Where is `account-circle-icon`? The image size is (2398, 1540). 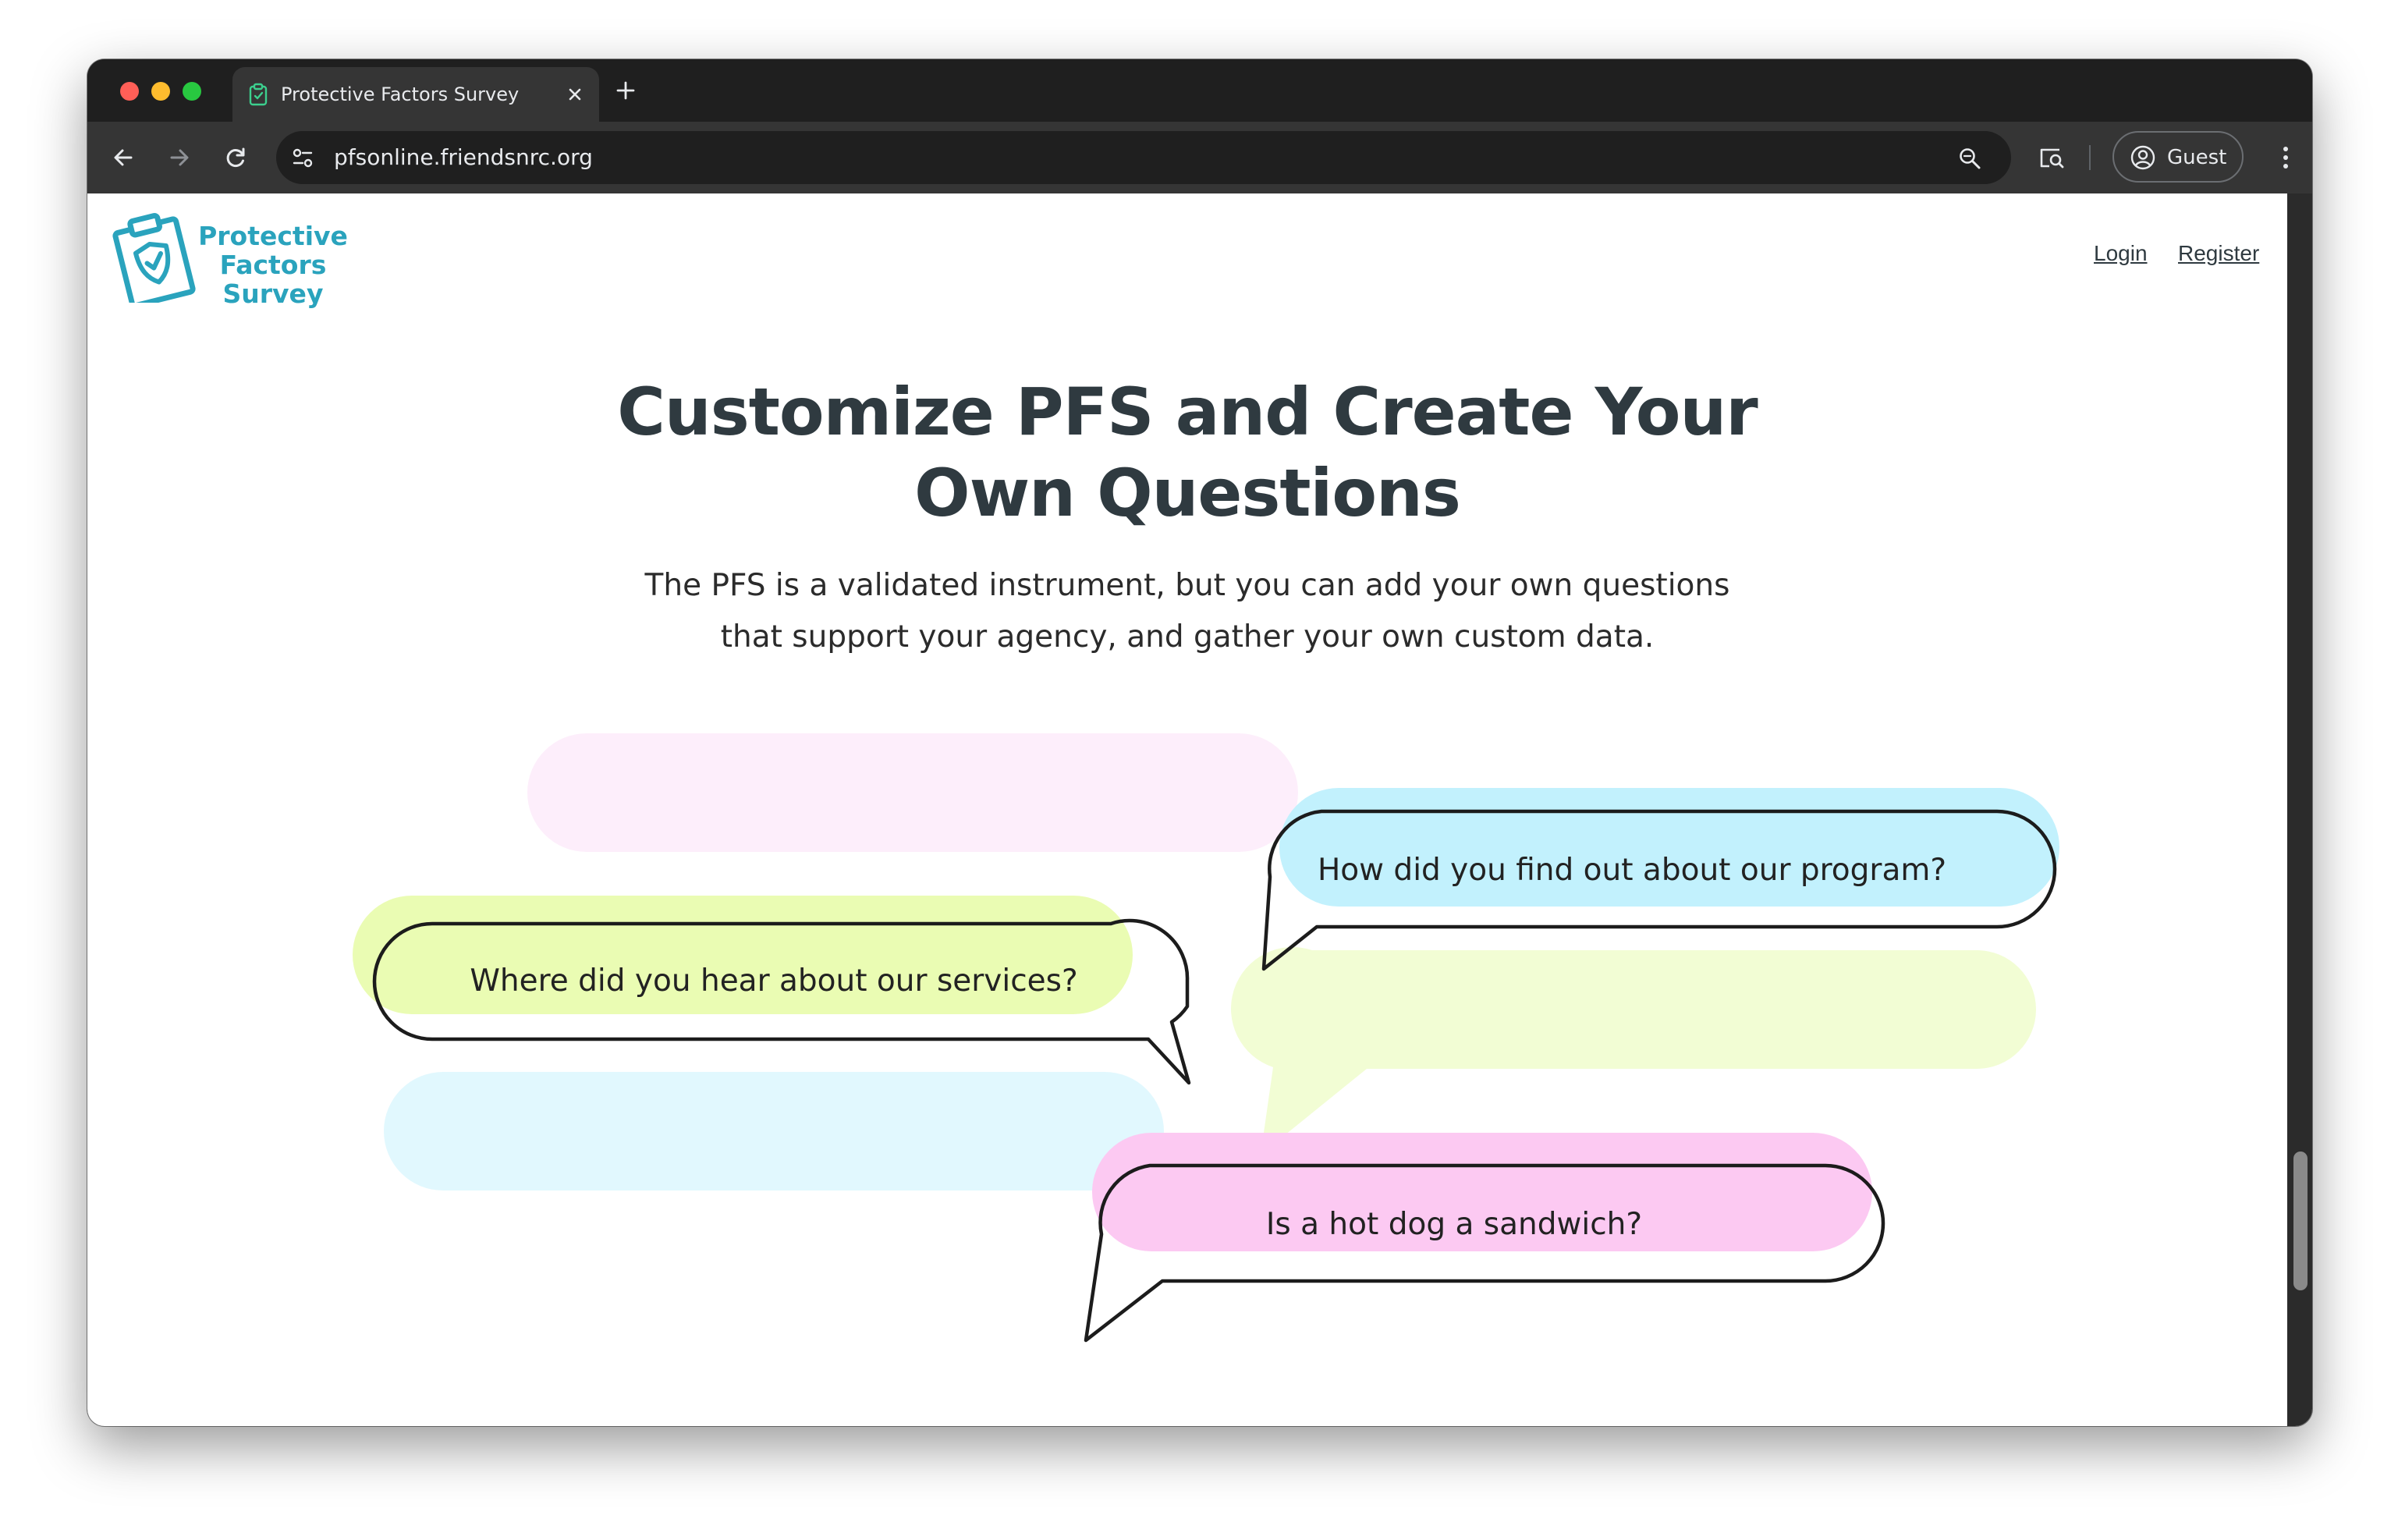
account-circle-icon is located at coordinates (2142, 157).